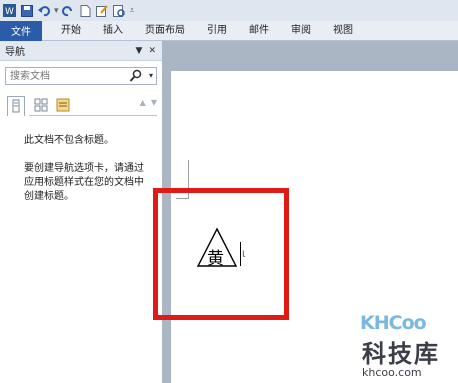 This screenshot has width=458, height=383. What do you see at coordinates (85, 10) in the screenshot?
I see `new-document-icon` at bounding box center [85, 10].